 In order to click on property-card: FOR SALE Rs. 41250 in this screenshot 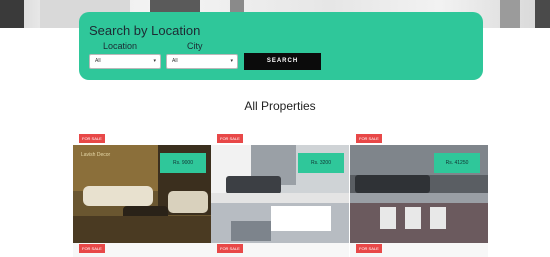, I will do `click(419, 188)`.